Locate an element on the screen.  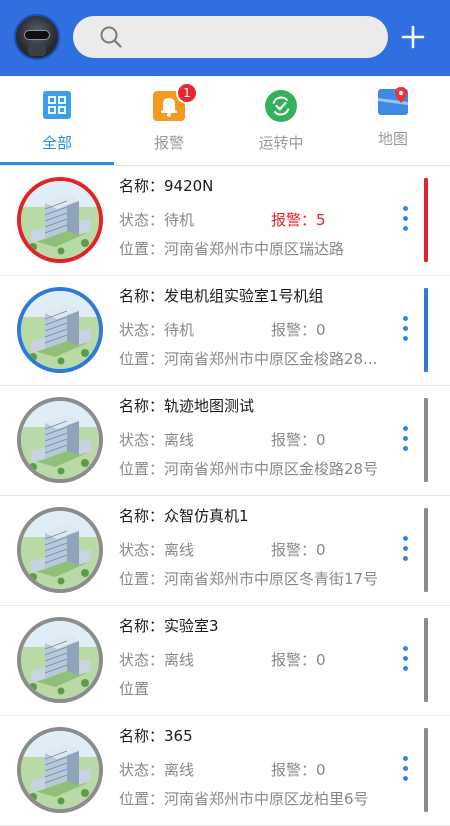
device-location: 位置：河南省郑州市中原区冬青街17号 is located at coordinates (249, 579).